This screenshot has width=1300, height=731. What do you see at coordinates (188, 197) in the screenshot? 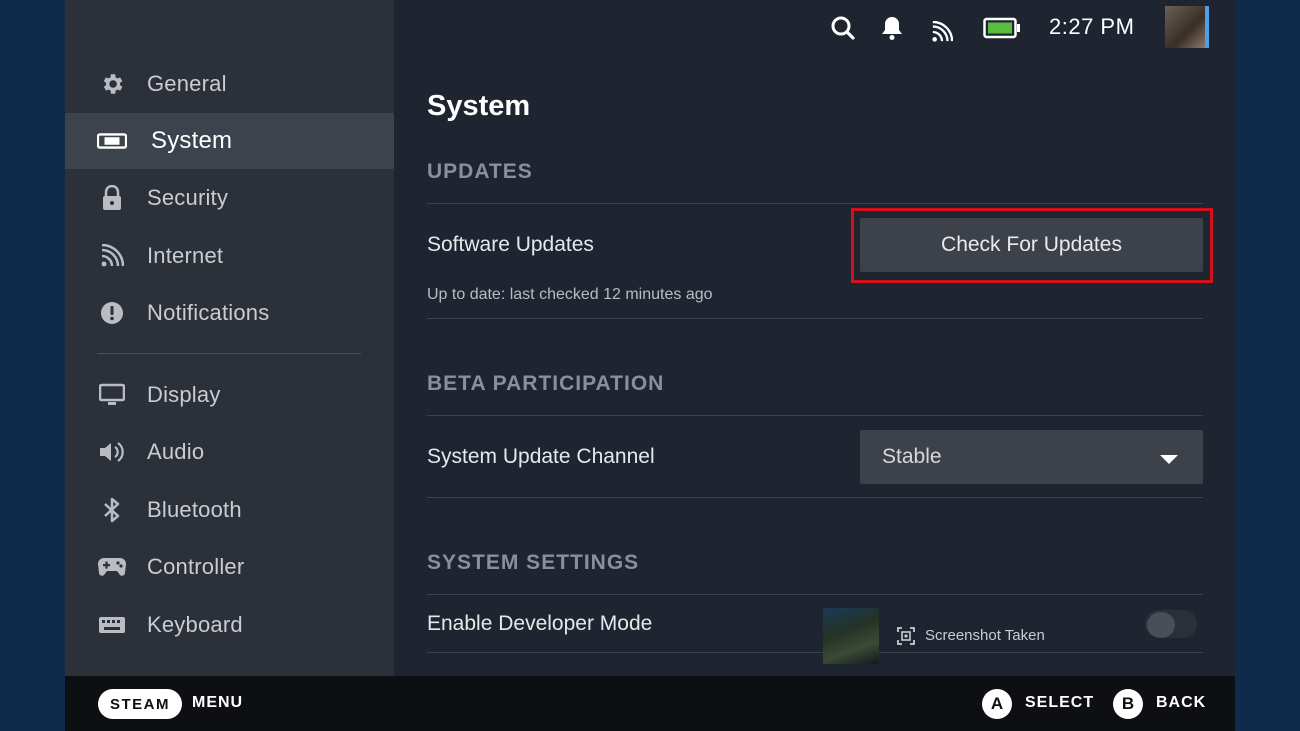
I see `sidebar-item-label: Security` at bounding box center [188, 197].